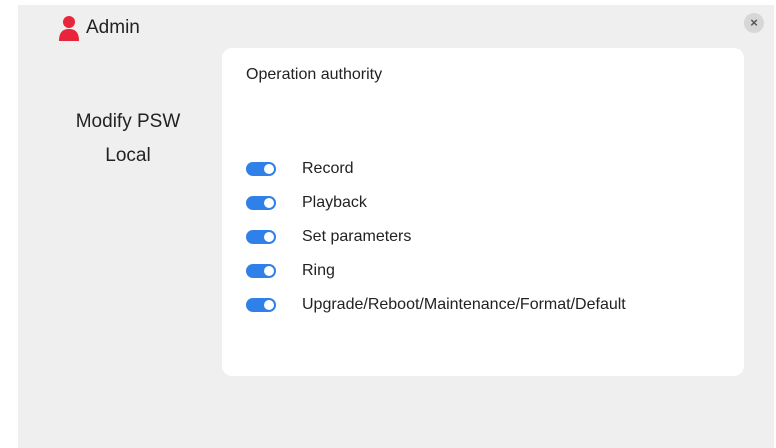  I want to click on user-icon, so click(69, 28).